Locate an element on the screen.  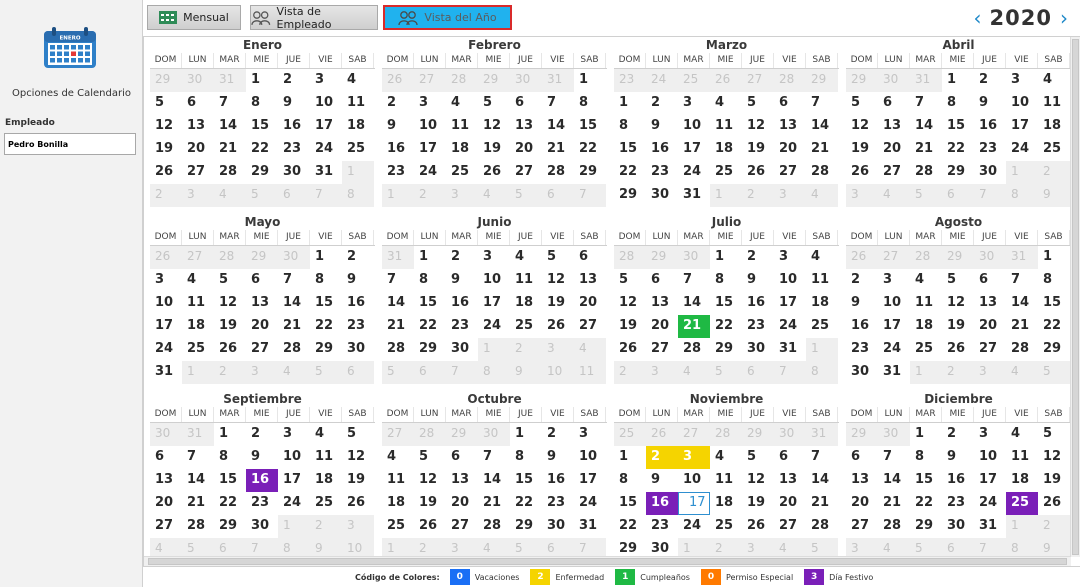
horizontal-scrollbar is located at coordinates (607, 561).